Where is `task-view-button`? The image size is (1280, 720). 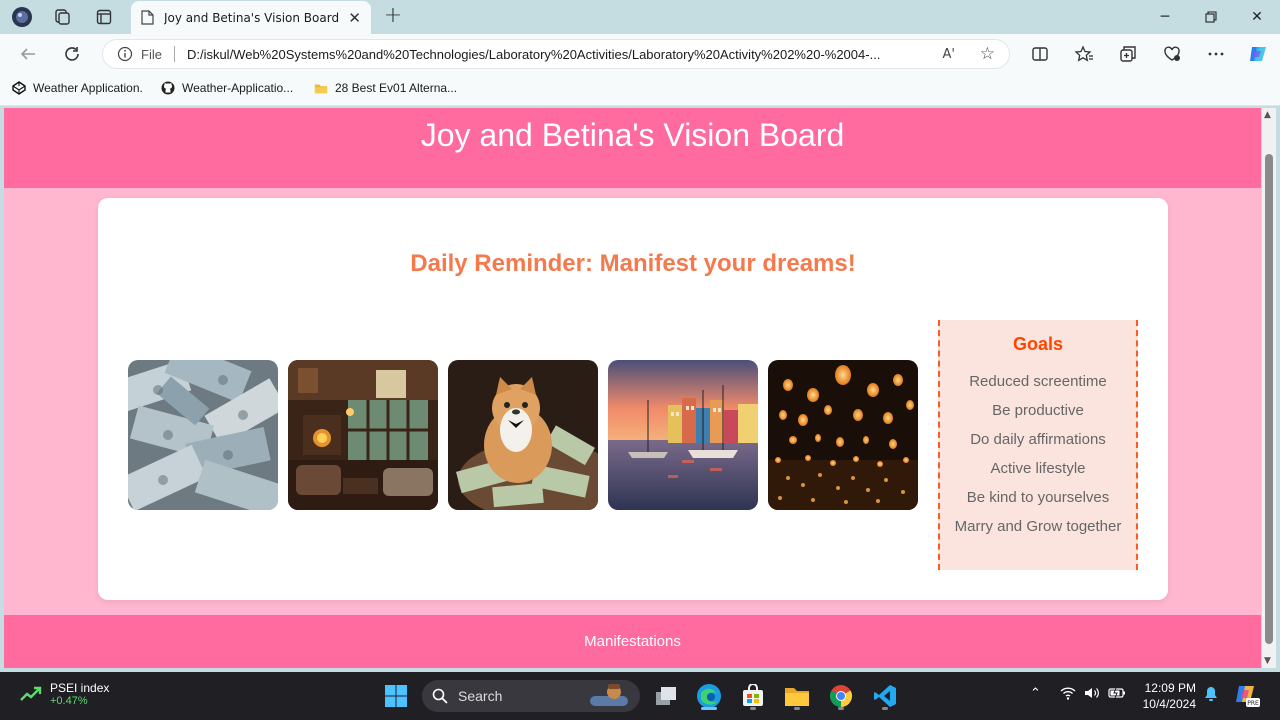 task-view-button is located at coordinates (666, 696).